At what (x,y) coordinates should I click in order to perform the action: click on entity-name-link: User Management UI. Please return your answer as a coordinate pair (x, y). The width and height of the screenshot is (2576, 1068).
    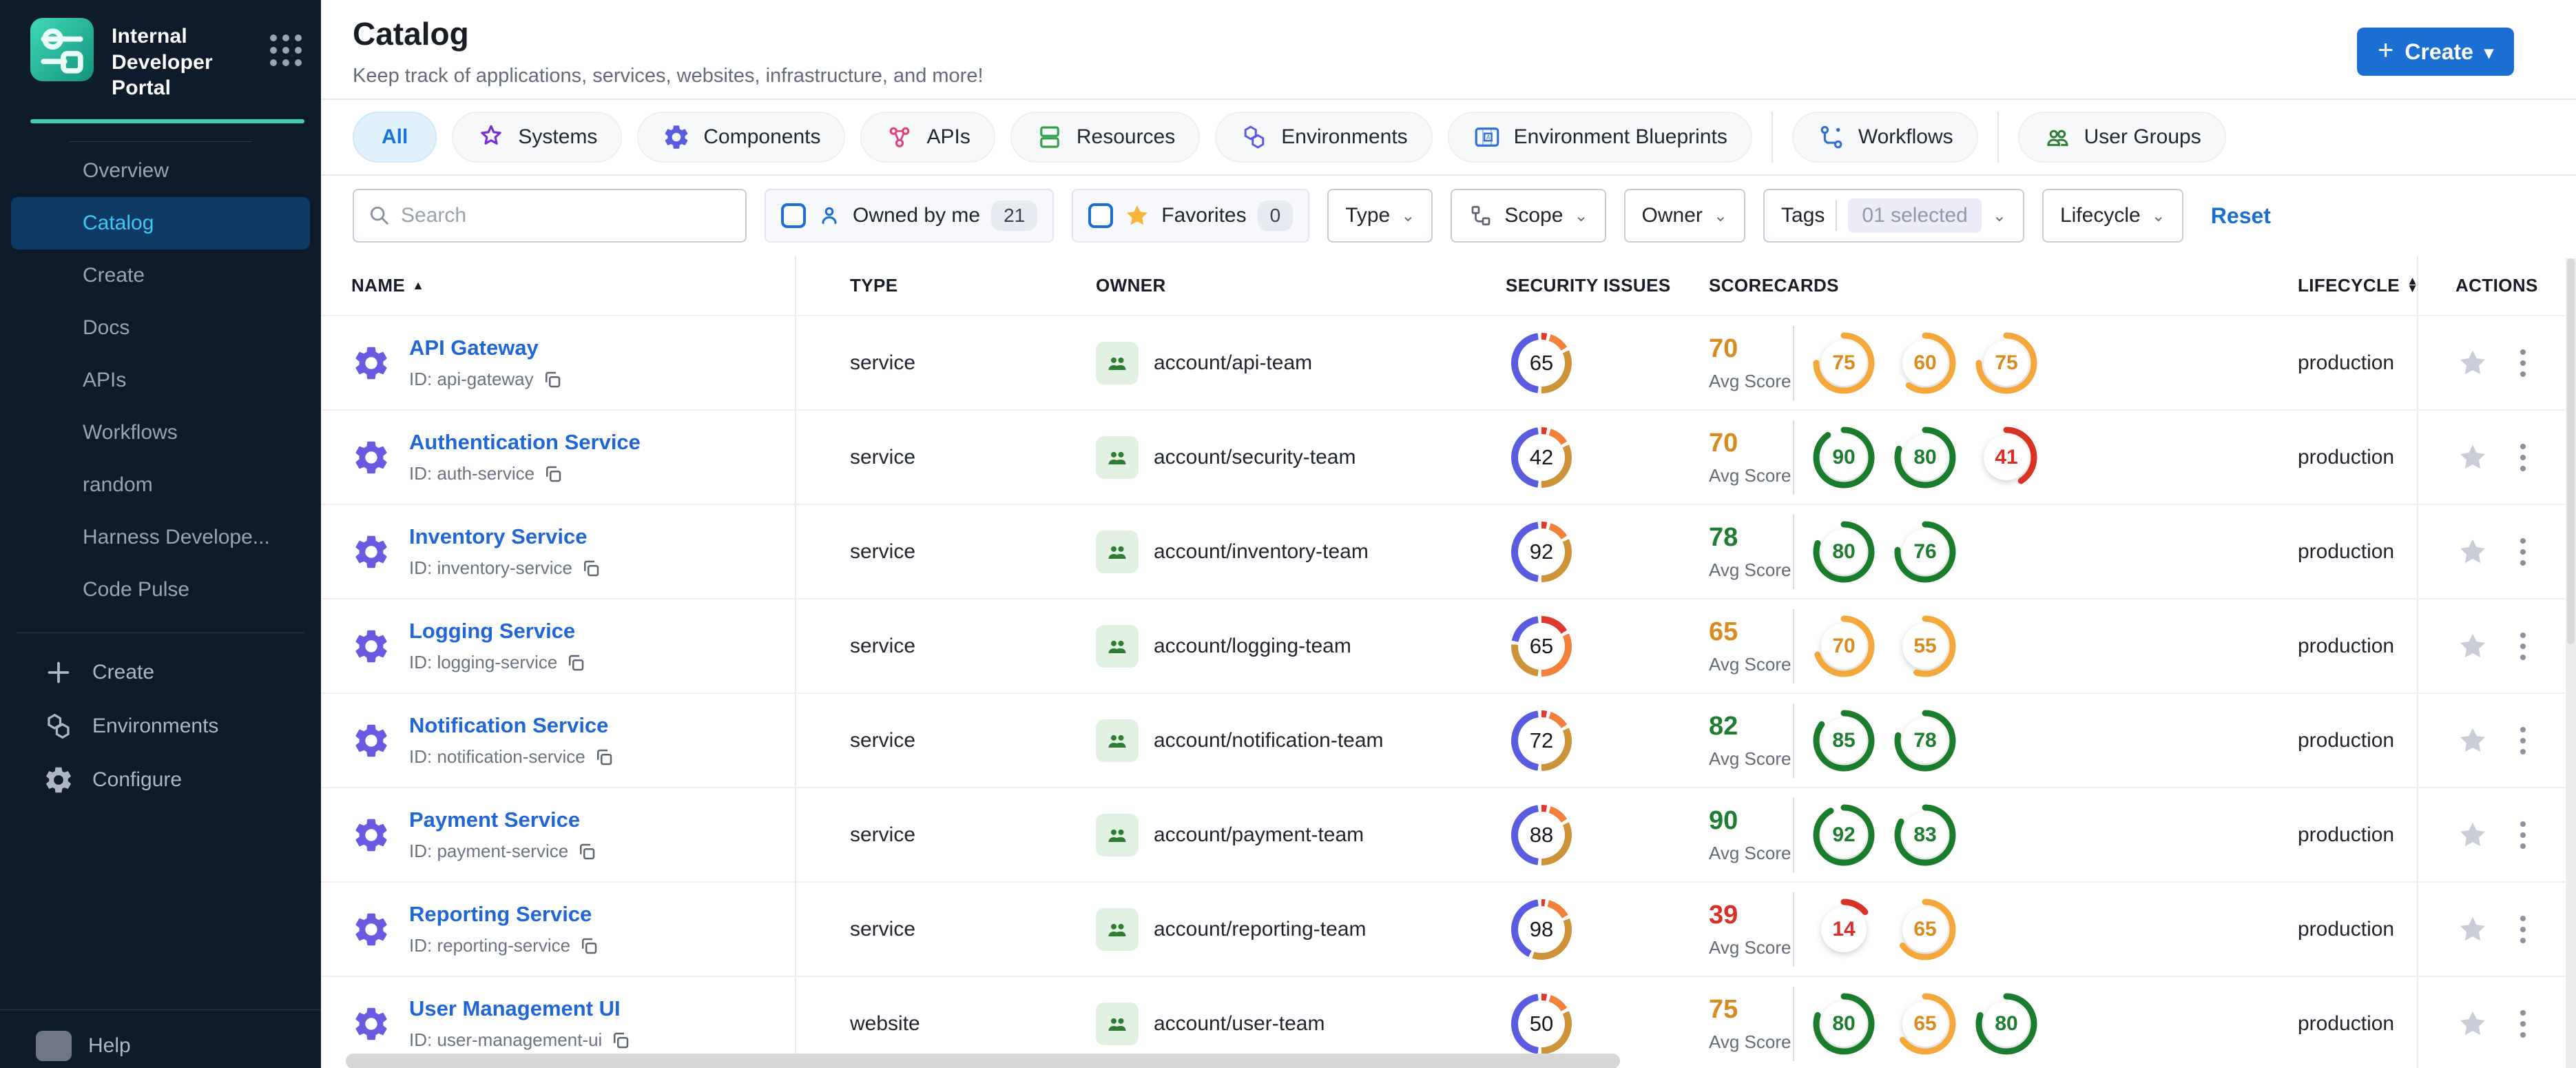
    Looking at the image, I should click on (520, 1009).